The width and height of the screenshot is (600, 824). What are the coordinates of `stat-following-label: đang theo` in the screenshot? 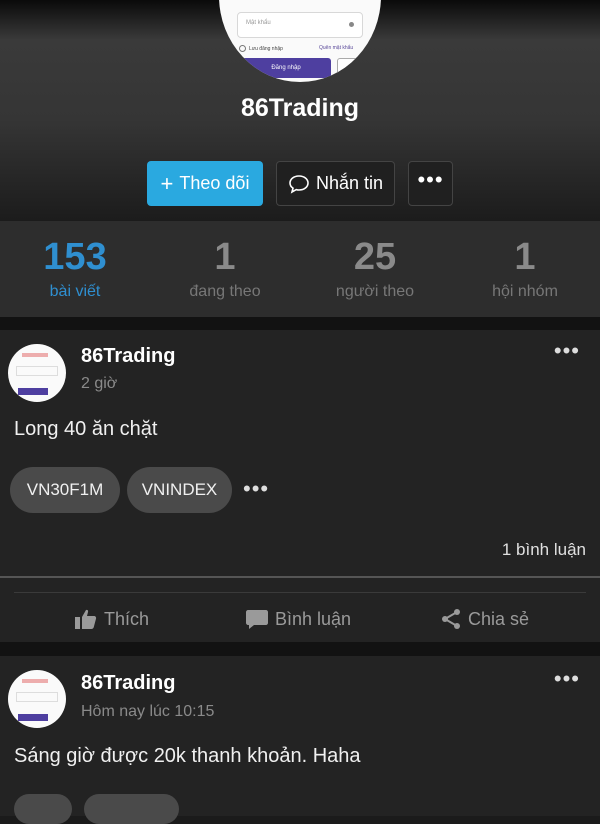 It's located at (225, 291).